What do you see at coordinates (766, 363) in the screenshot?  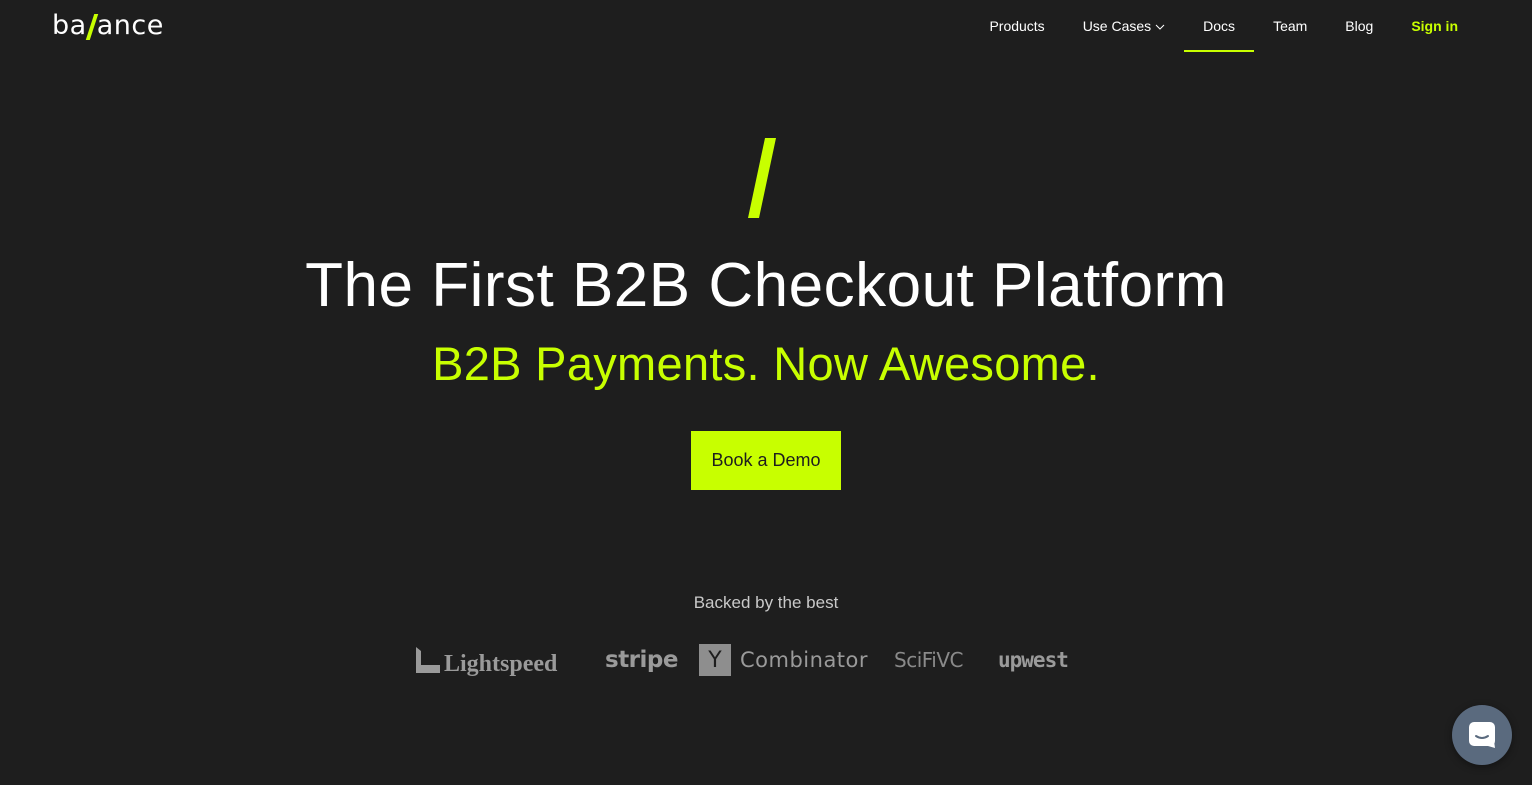 I see `hero-subtitle: B2B Payments. Now Awesome.` at bounding box center [766, 363].